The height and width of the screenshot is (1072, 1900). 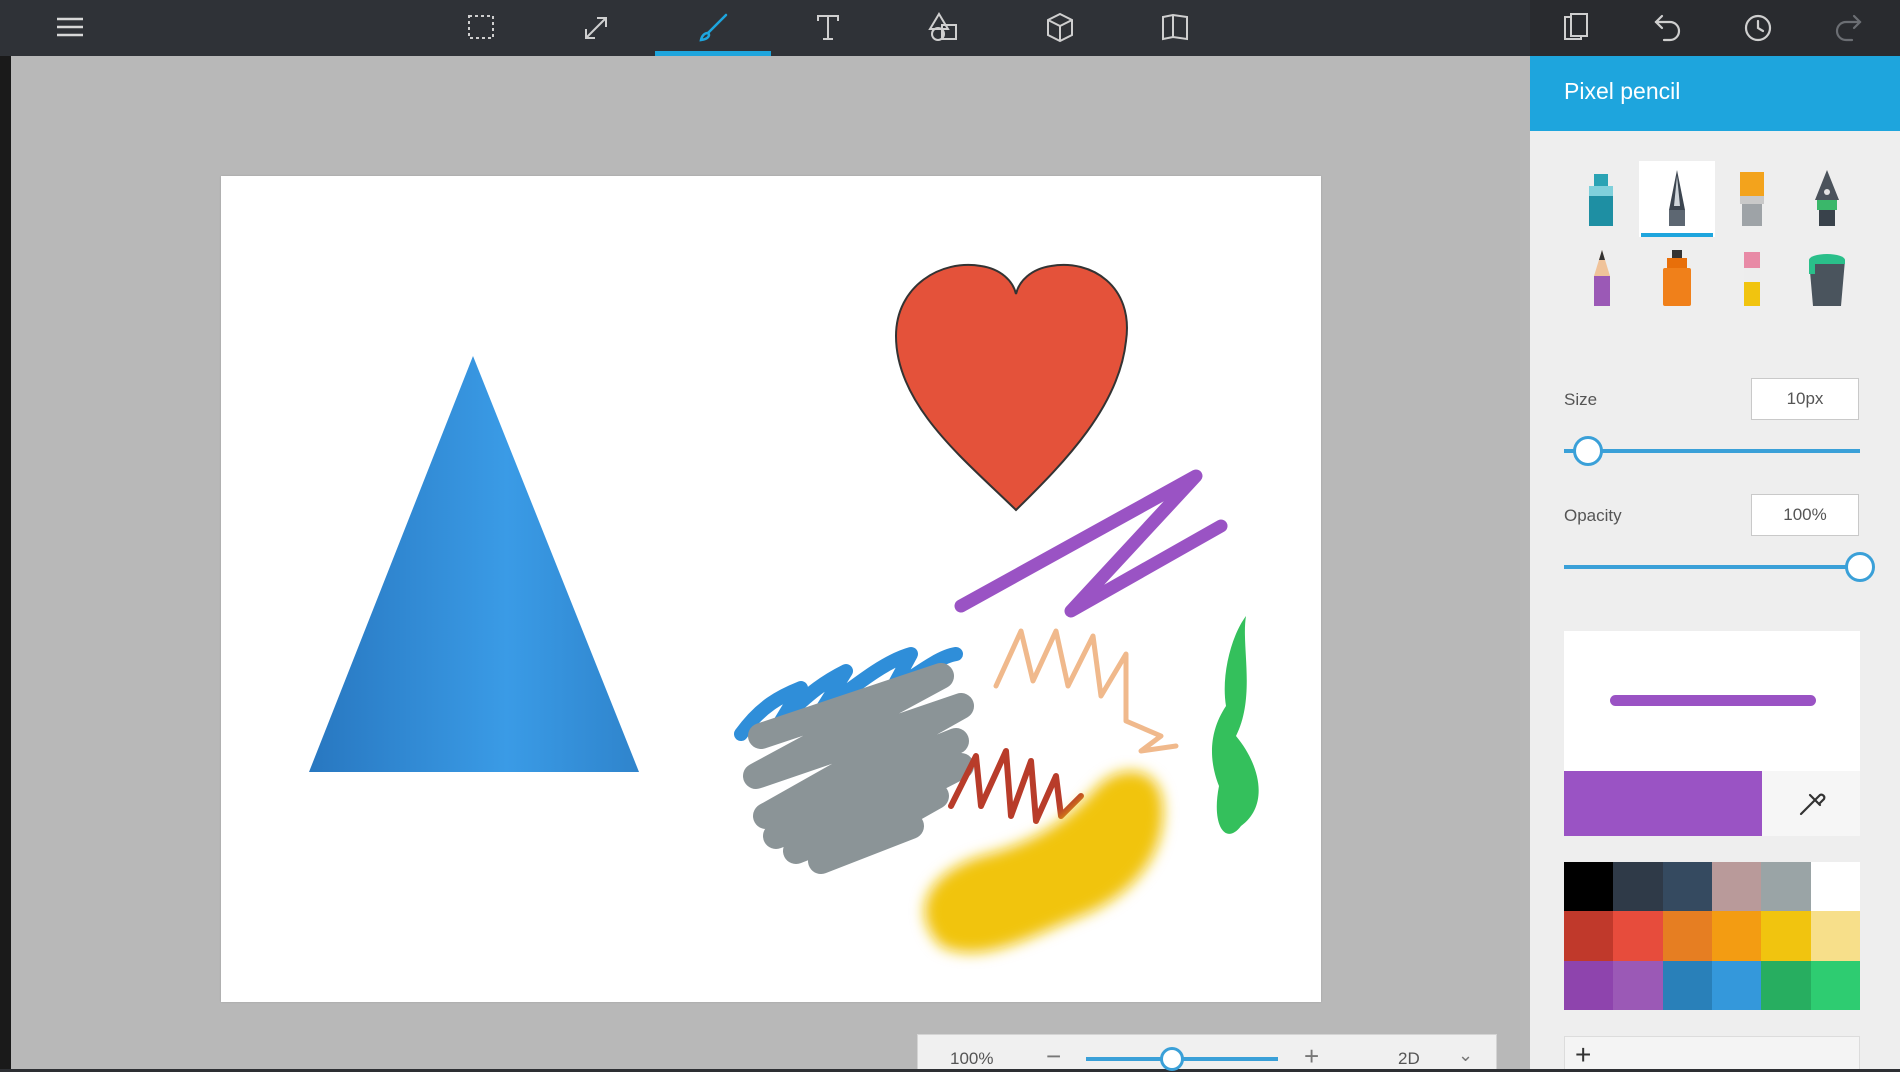 I want to click on select-tool-button, so click(x=481, y=28).